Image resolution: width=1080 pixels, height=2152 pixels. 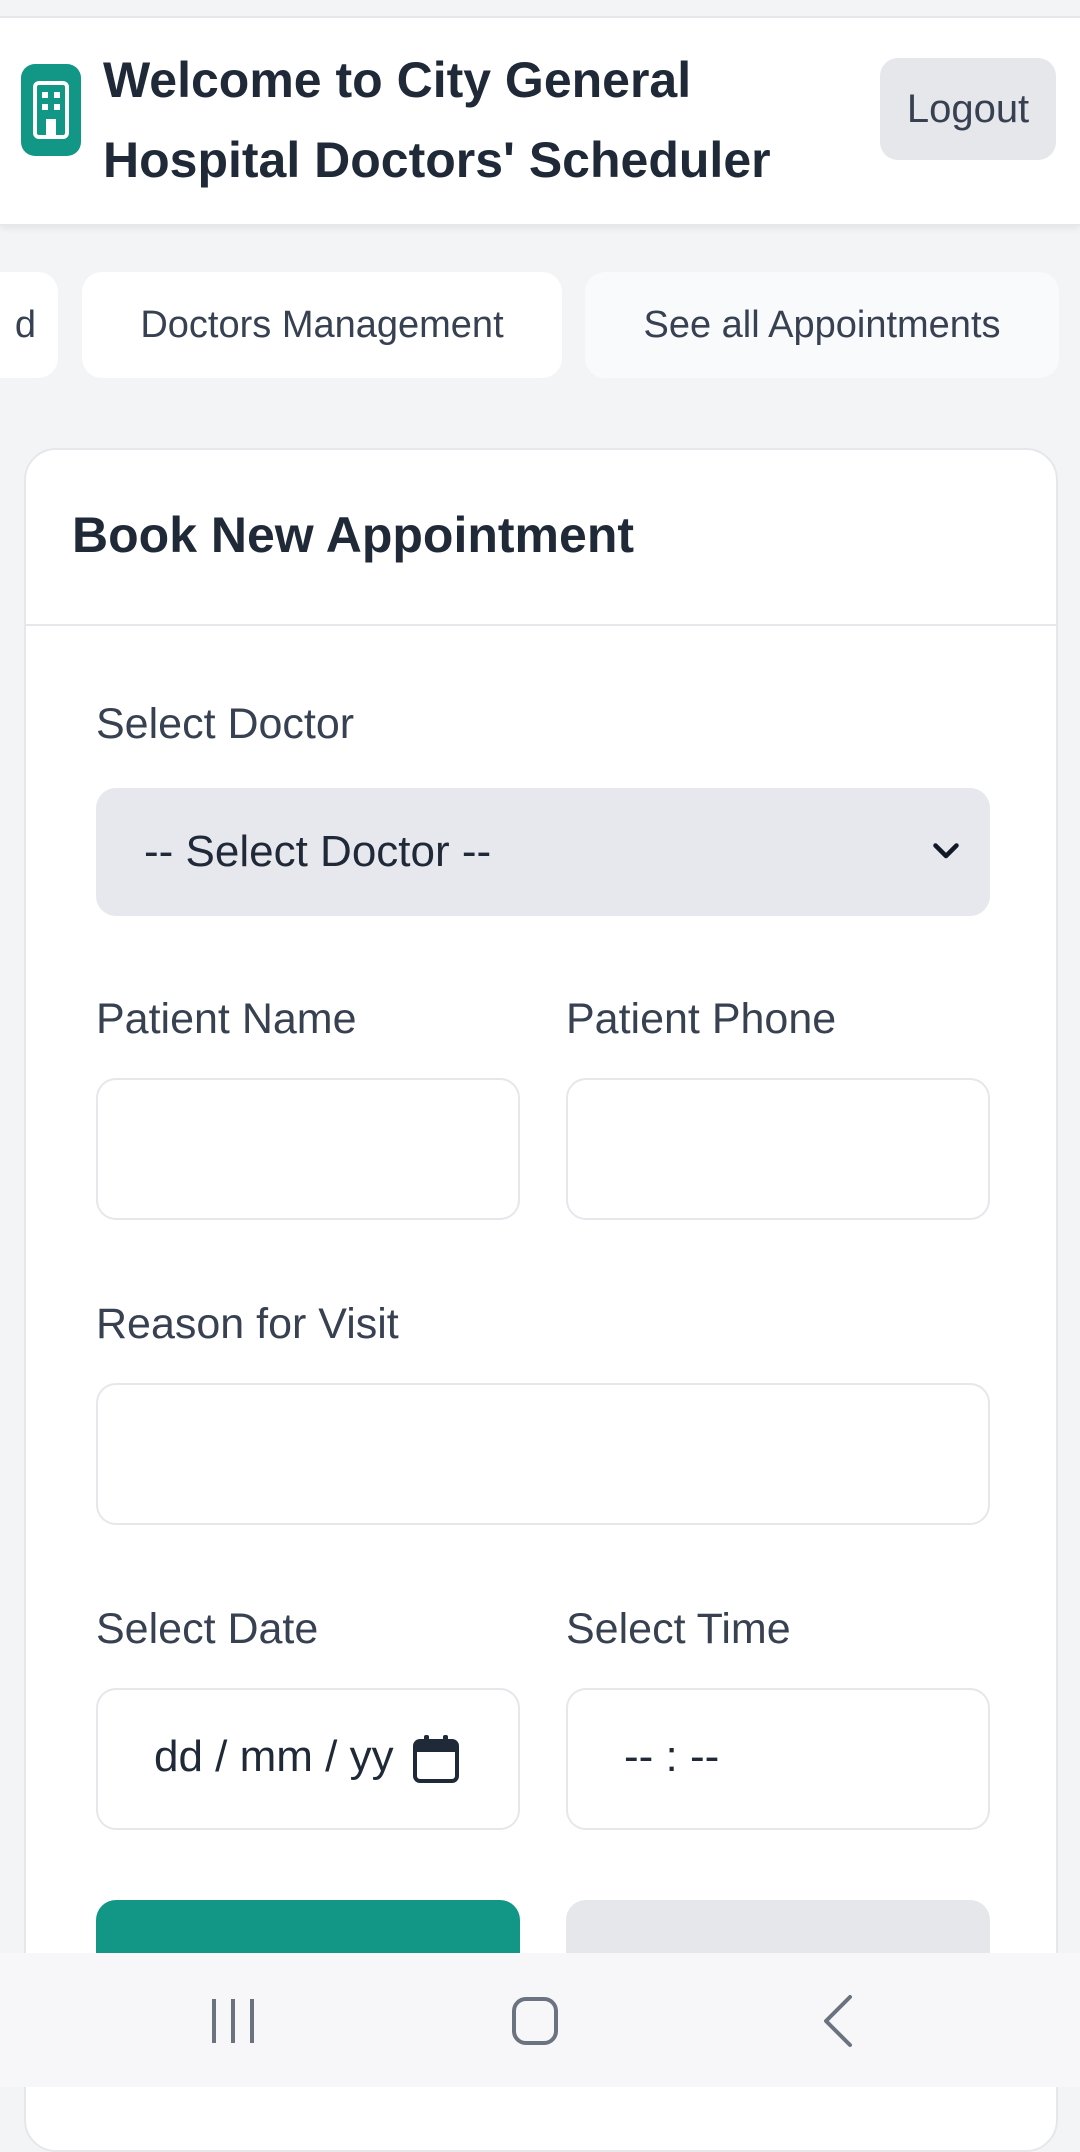 What do you see at coordinates (225, 724) in the screenshot?
I see `select-doctor-label: Select Doctor` at bounding box center [225, 724].